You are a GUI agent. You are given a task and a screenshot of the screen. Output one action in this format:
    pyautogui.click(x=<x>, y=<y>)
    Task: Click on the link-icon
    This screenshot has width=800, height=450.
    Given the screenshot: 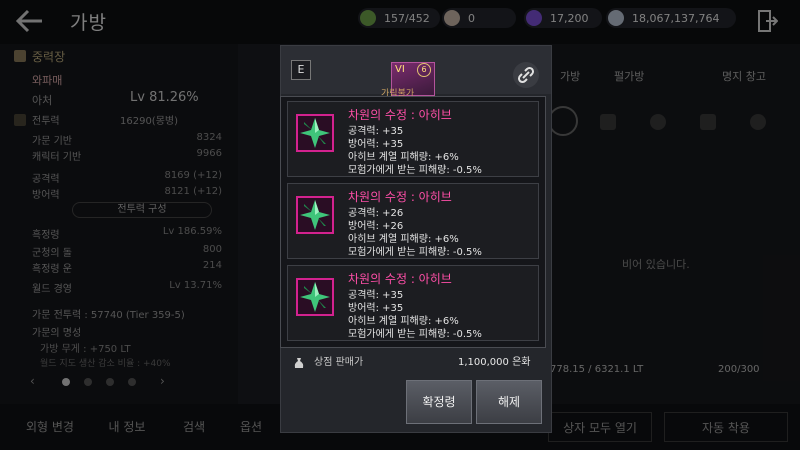 What is the action you would take?
    pyautogui.click(x=526, y=75)
    